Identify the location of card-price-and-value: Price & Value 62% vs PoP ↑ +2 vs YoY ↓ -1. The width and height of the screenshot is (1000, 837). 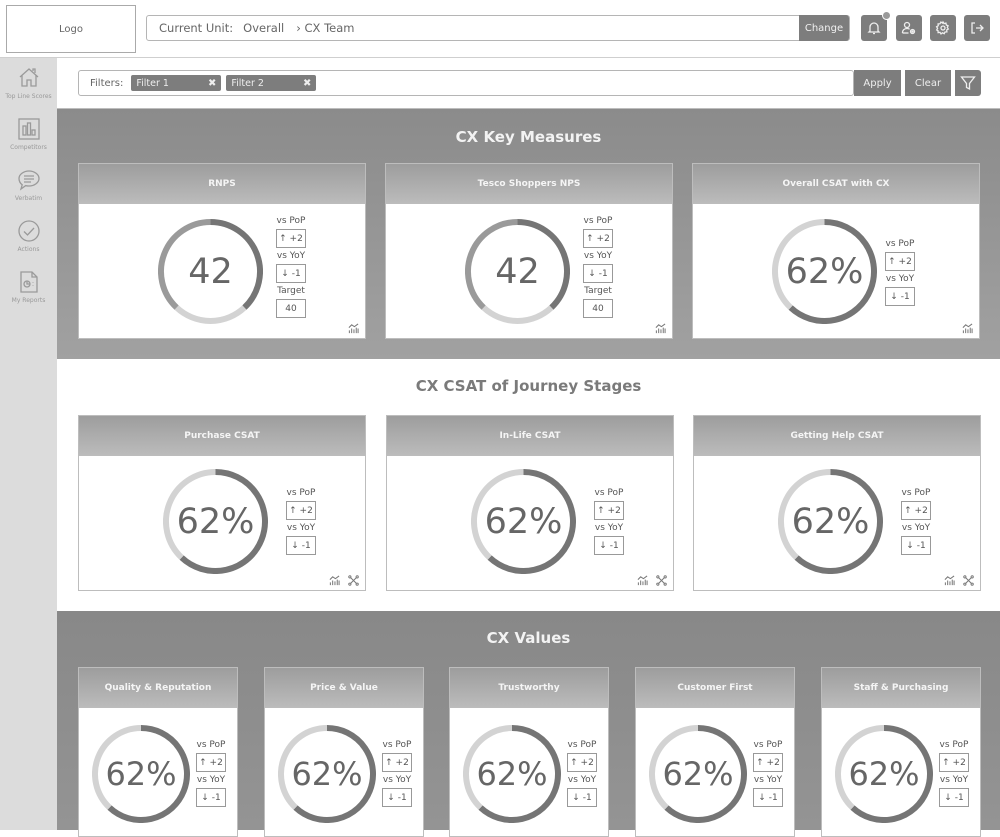
(344, 752).